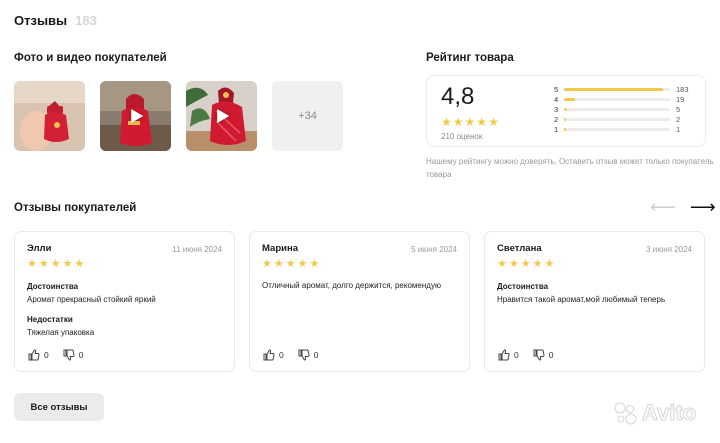  Describe the element at coordinates (434, 249) in the screenshot. I see `review-date: 5 июня 2024` at that location.